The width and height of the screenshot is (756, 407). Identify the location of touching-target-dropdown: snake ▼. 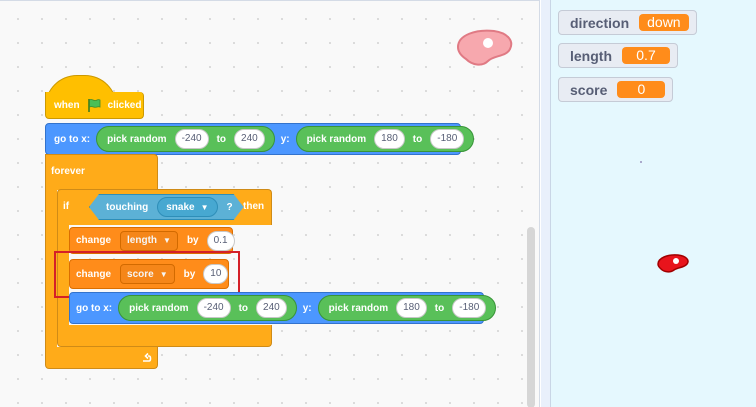
(187, 207).